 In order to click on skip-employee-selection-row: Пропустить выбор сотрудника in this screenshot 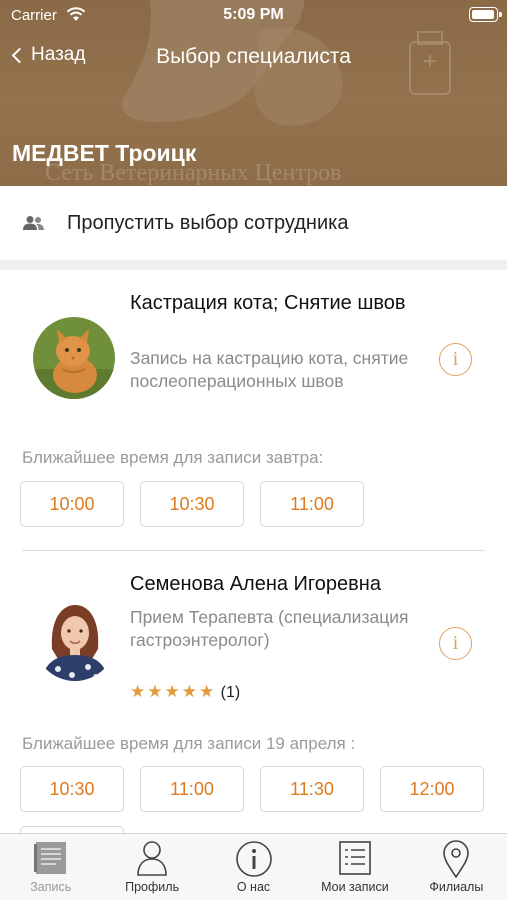, I will do `click(253, 223)`.